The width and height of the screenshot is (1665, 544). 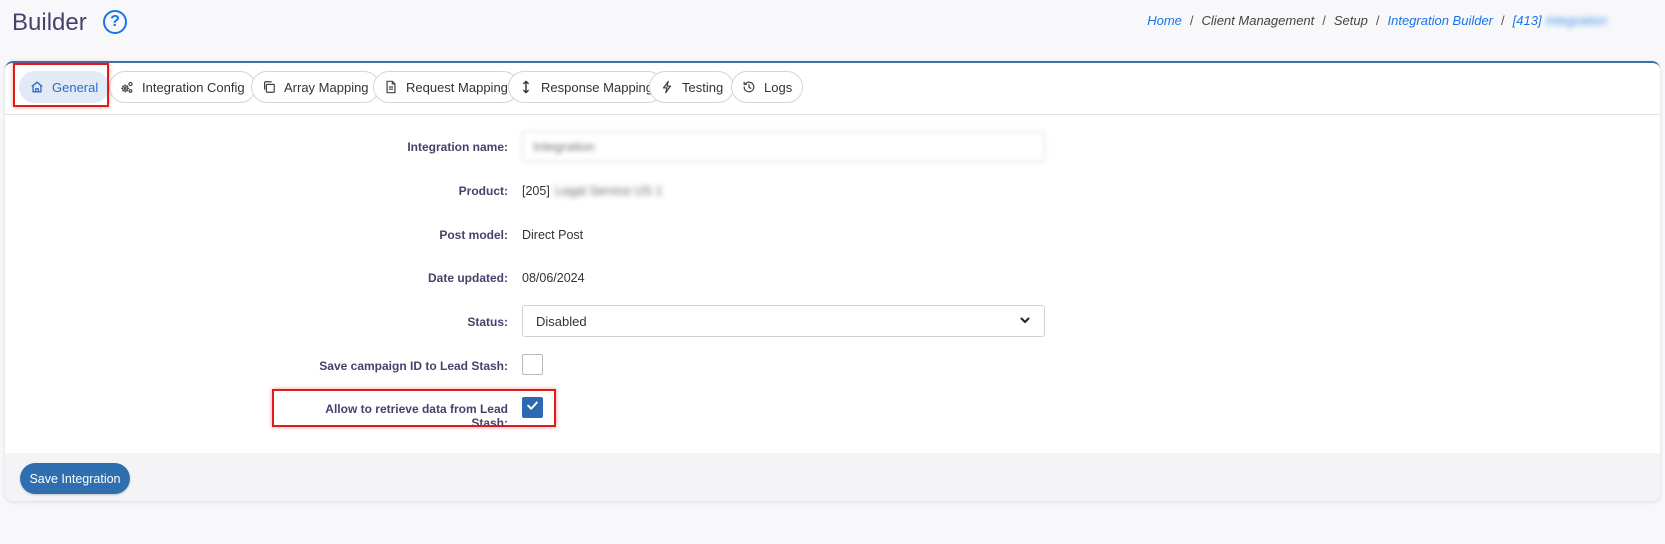 What do you see at coordinates (127, 87) in the screenshot?
I see `gears-icon` at bounding box center [127, 87].